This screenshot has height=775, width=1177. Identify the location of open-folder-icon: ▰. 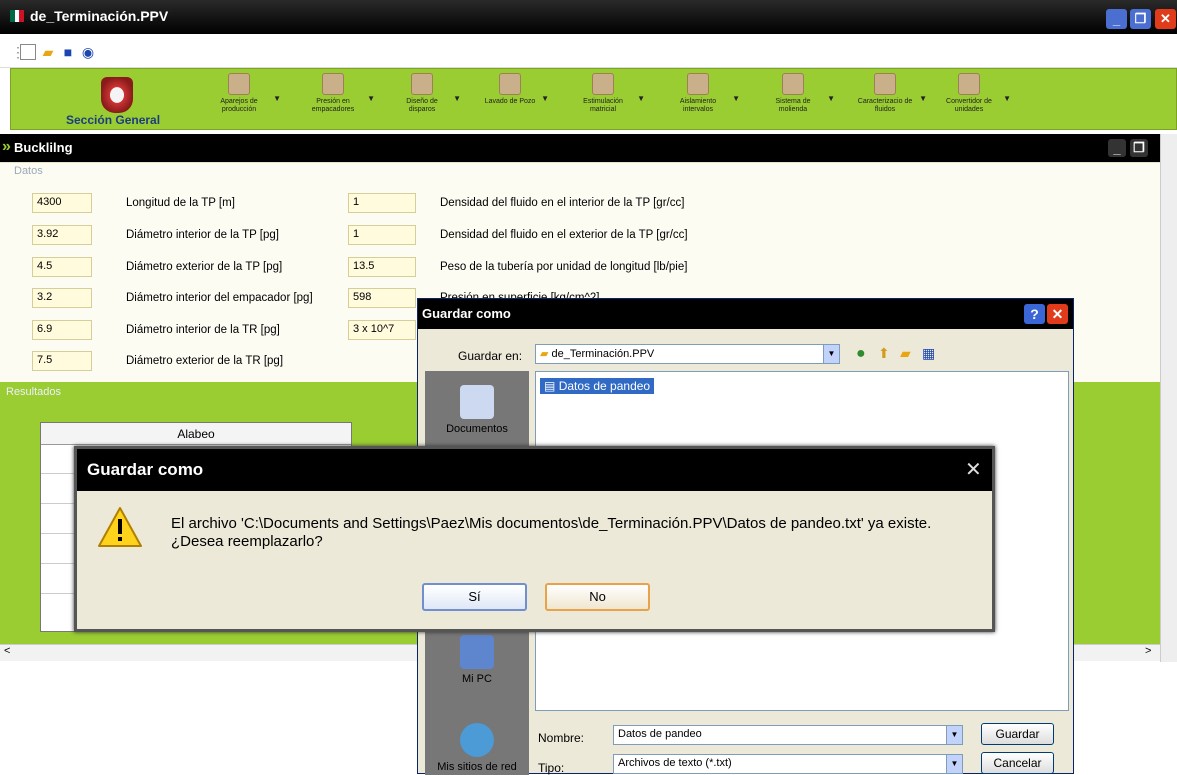
(48, 52).